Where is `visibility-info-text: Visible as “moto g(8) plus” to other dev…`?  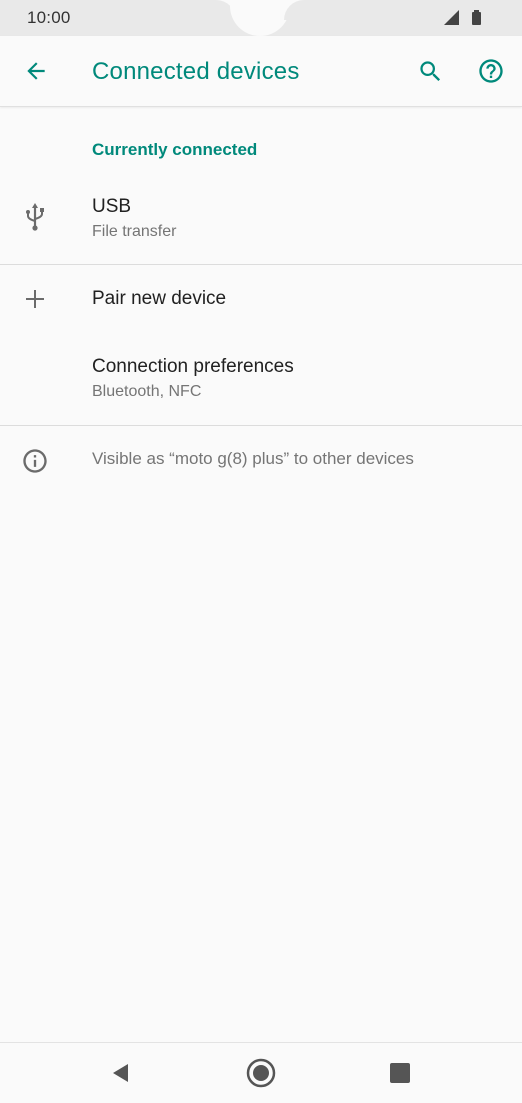 visibility-info-text: Visible as “moto g(8) plus” to other dev… is located at coordinates (253, 458).